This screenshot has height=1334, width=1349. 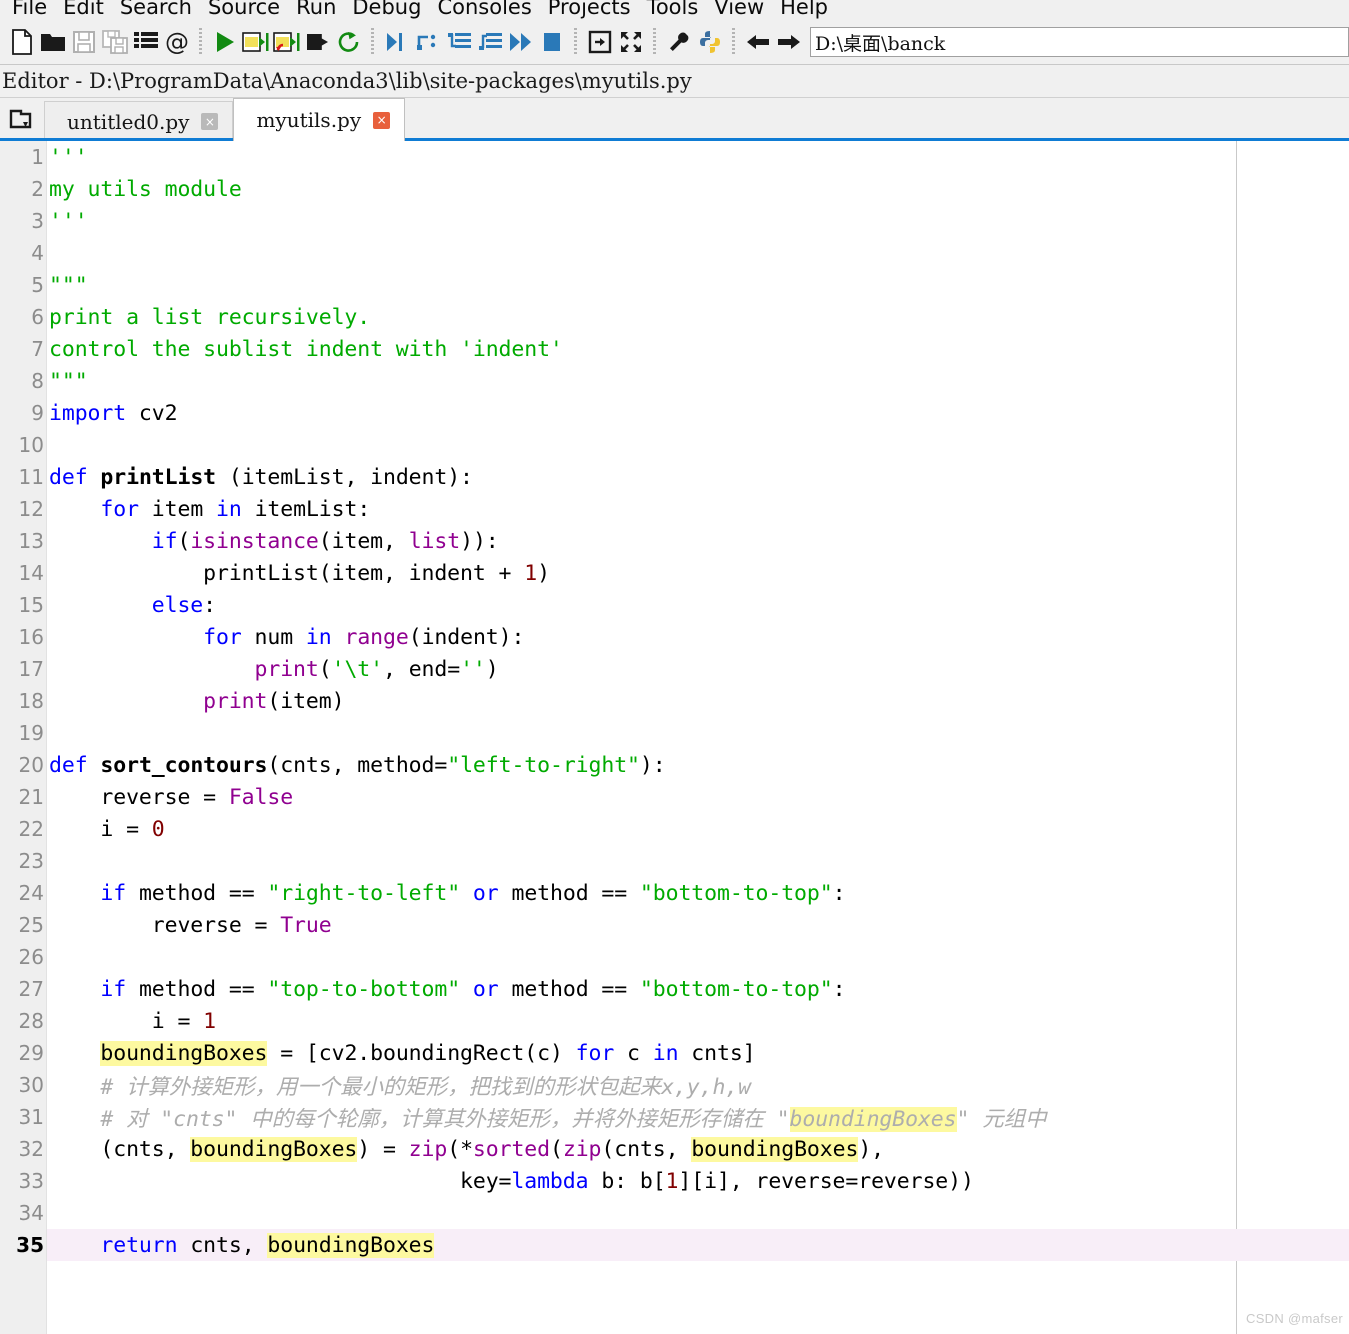 What do you see at coordinates (22, 119) in the screenshot?
I see `browse-tabs-icon` at bounding box center [22, 119].